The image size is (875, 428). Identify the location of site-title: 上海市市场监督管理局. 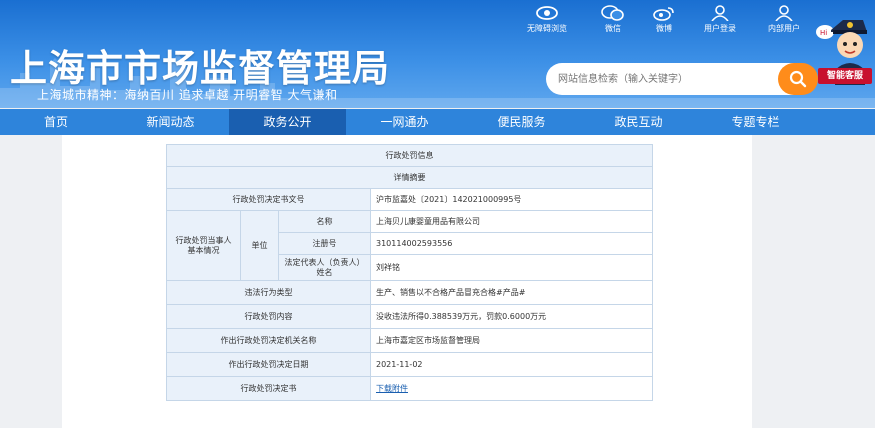
(200, 68).